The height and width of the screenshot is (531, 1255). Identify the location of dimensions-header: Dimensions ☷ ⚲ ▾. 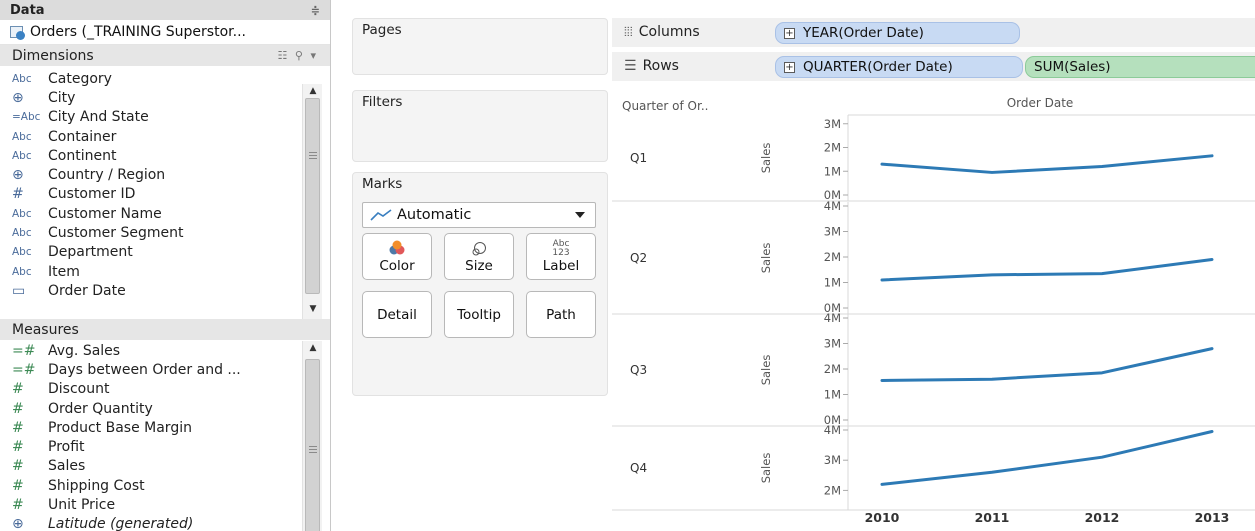
(165, 55).